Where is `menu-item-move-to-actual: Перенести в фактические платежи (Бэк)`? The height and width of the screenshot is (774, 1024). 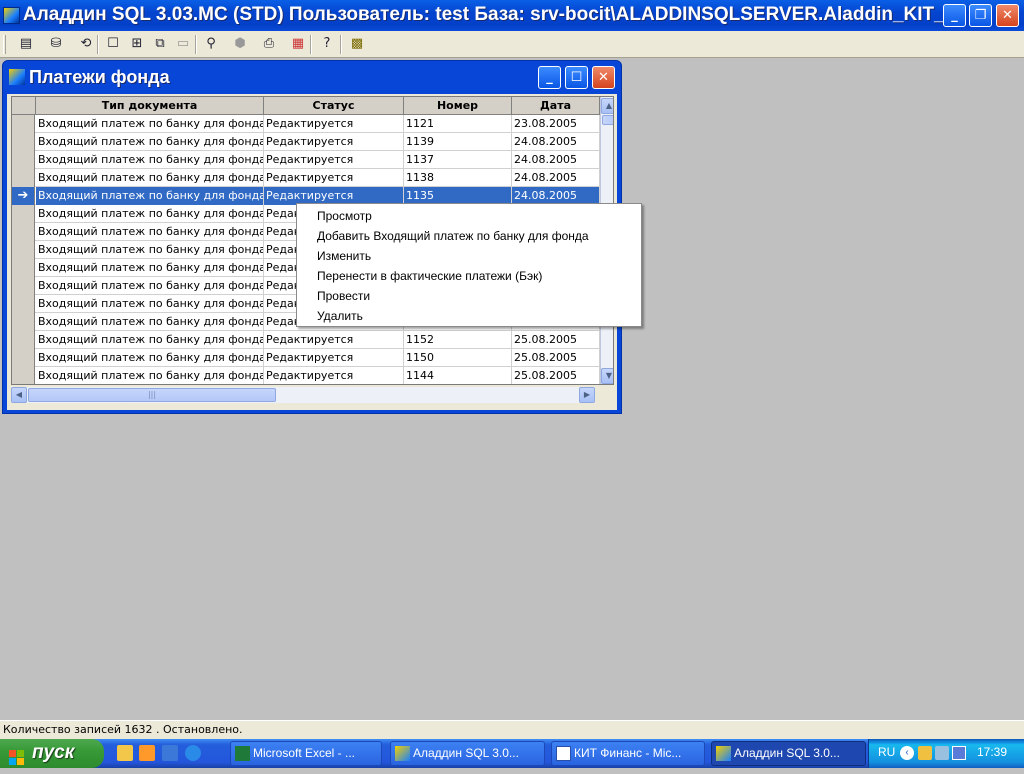 menu-item-move-to-actual: Перенести в фактические платежи (Бэк) is located at coordinates (469, 276).